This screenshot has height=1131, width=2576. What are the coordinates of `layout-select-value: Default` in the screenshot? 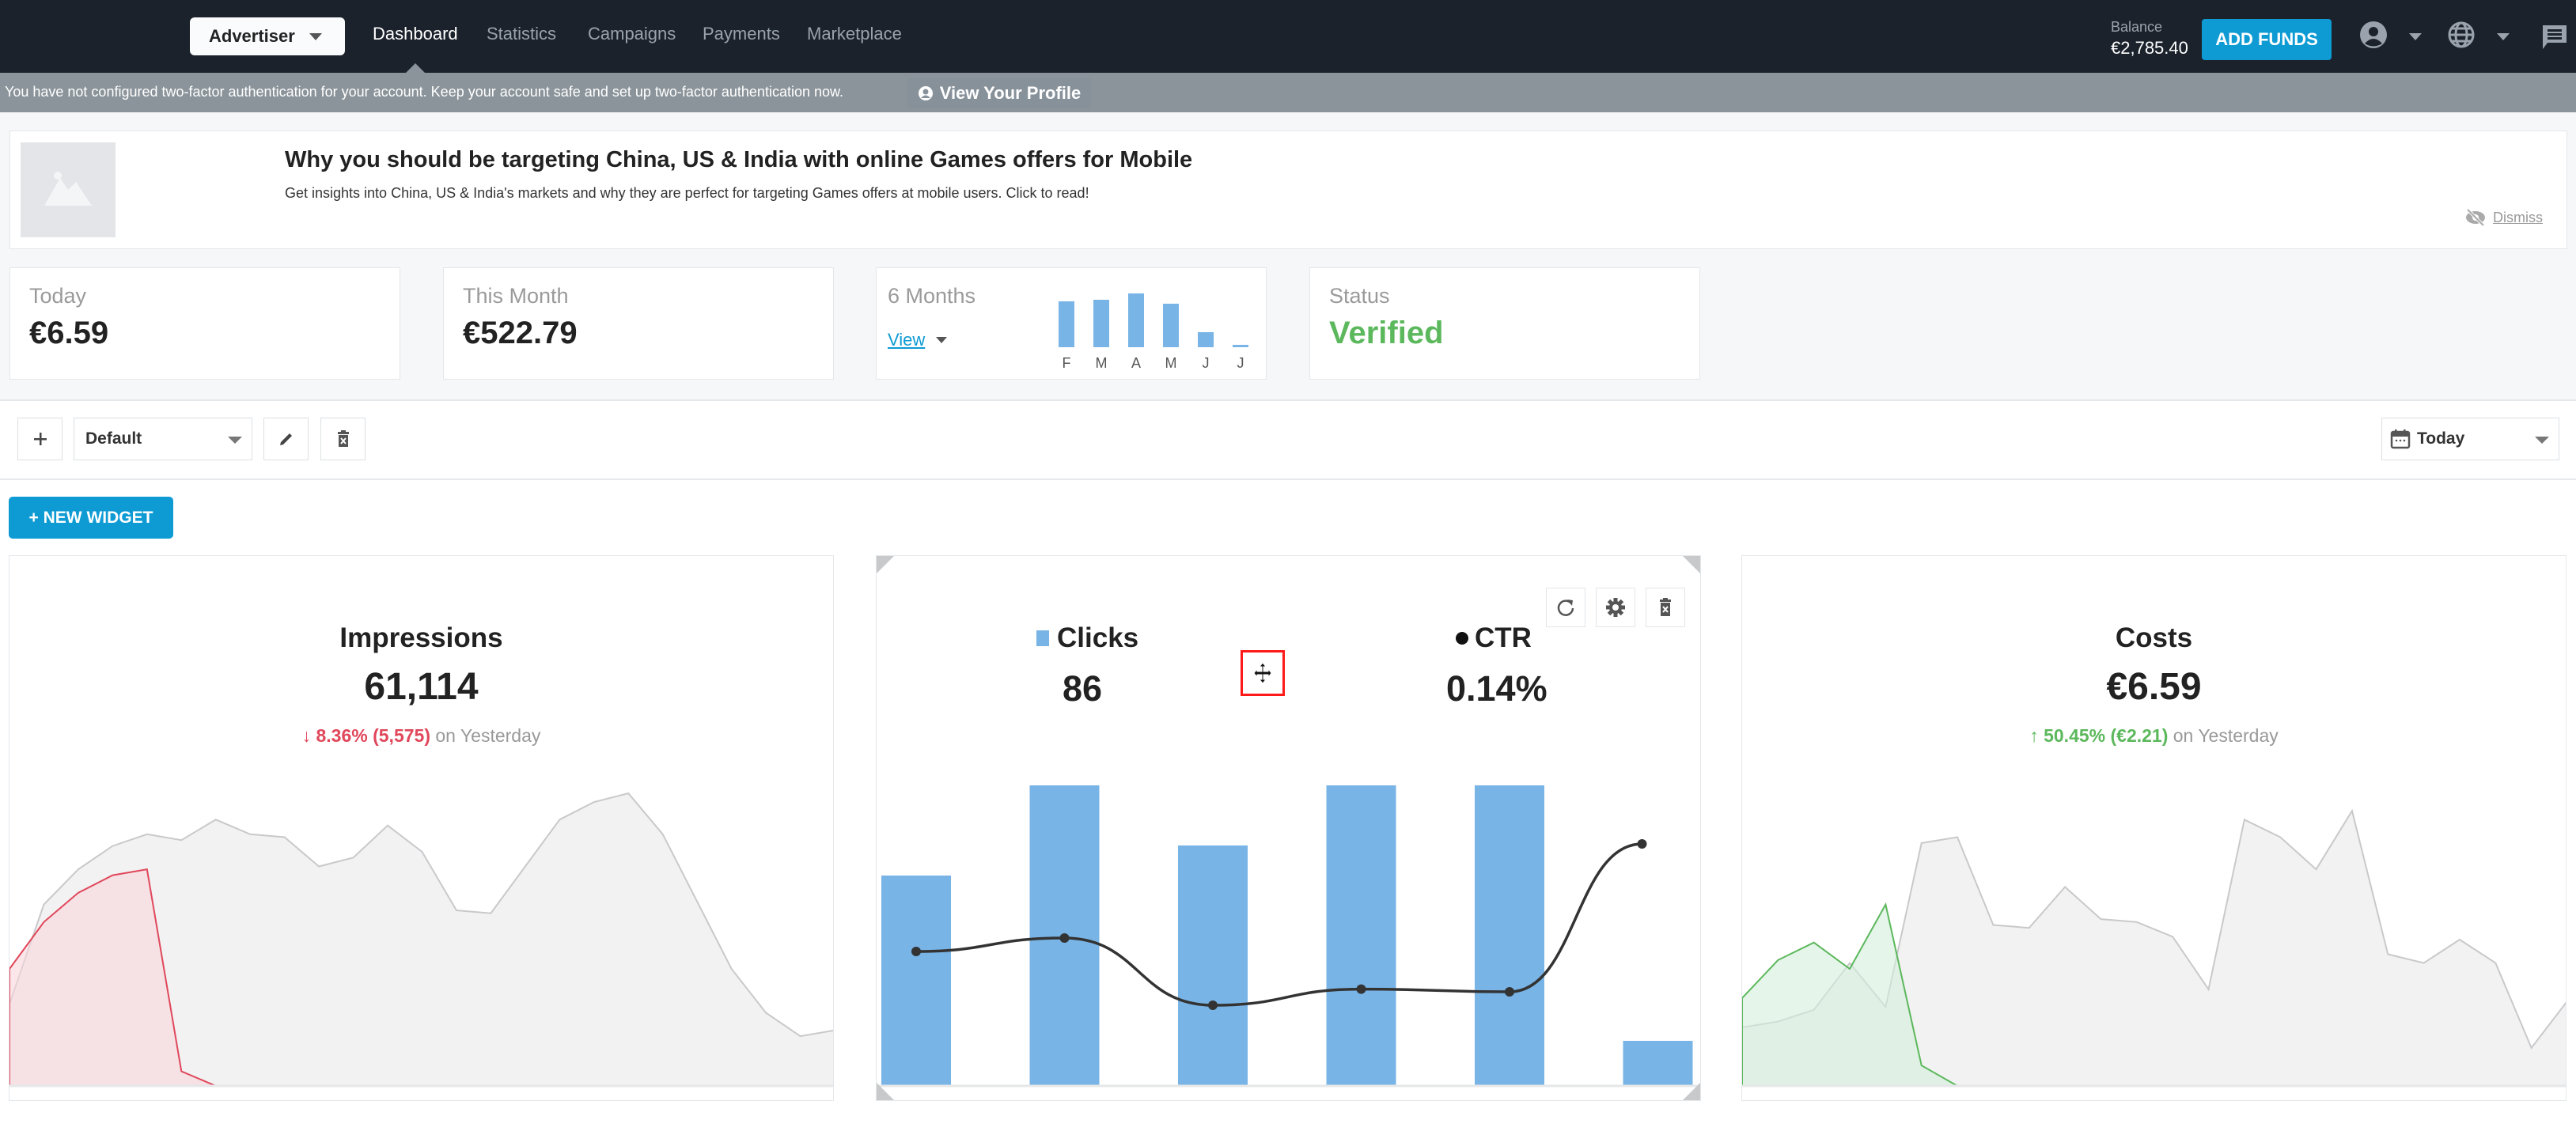 It's located at (113, 438).